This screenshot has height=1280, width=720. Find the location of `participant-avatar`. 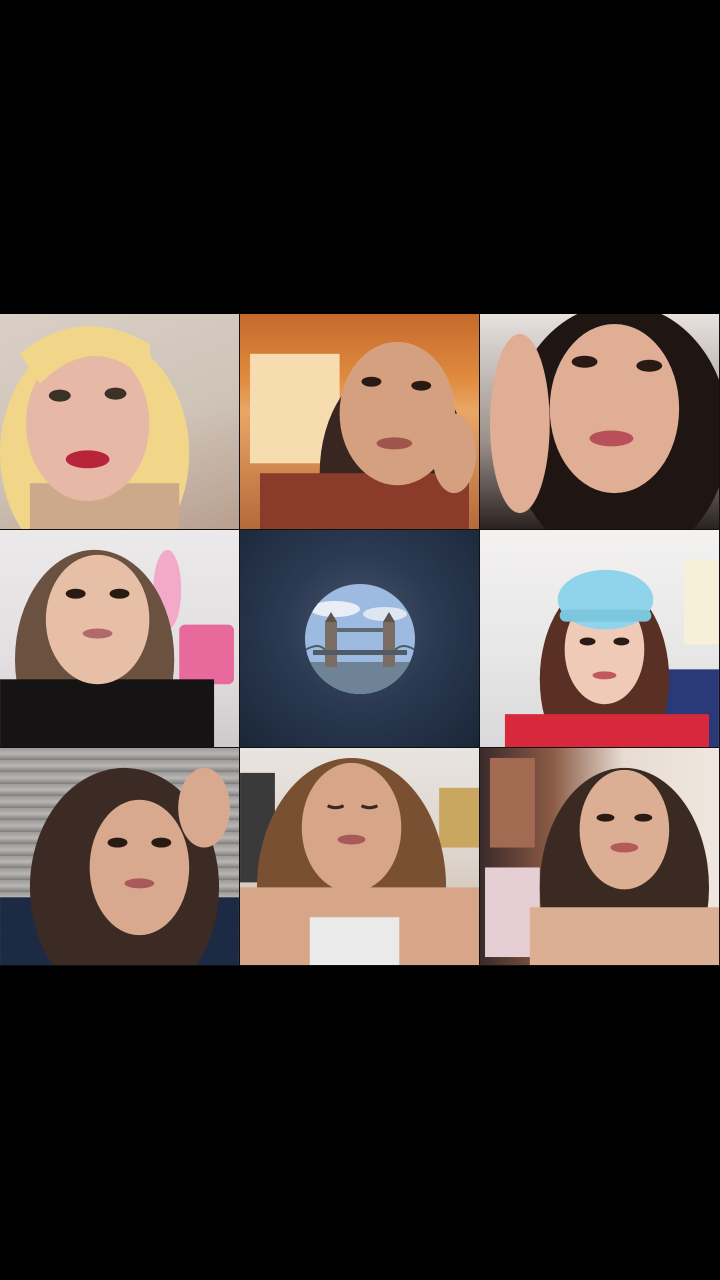

participant-avatar is located at coordinates (359, 638).